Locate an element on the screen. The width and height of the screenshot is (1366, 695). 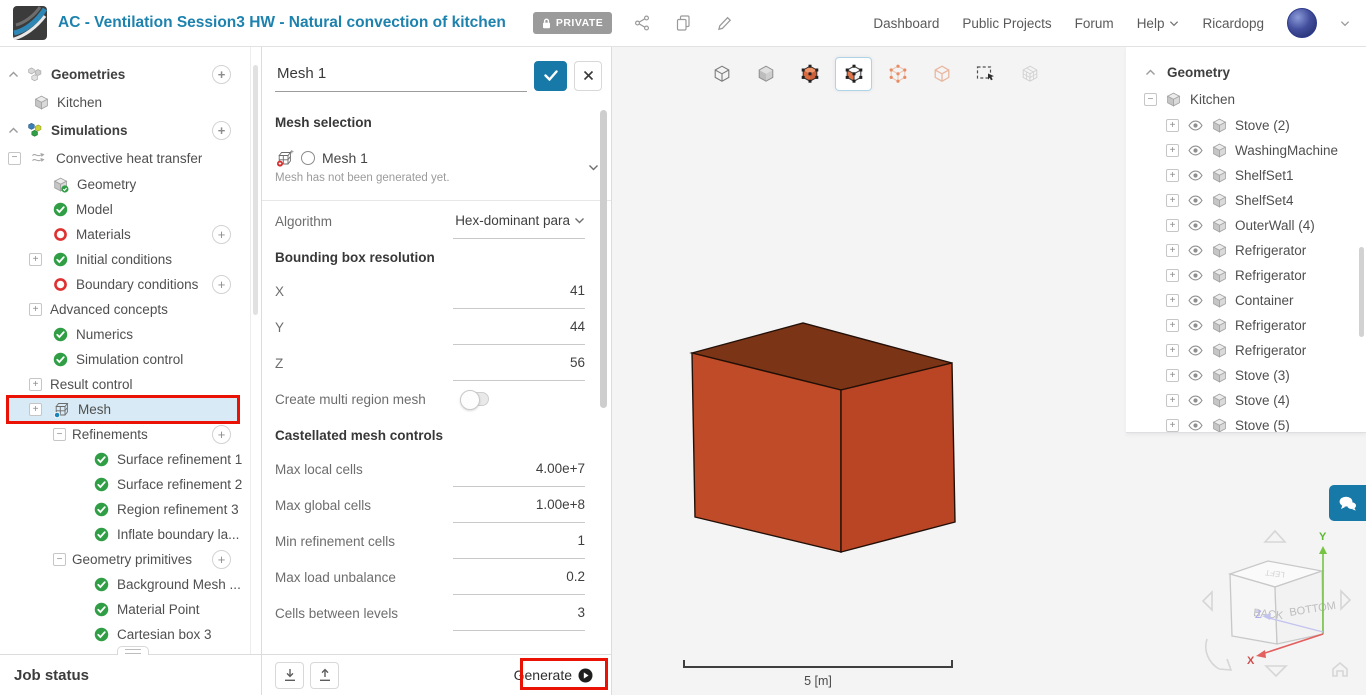
geometry-part-washingmachine: + WashingMachine is located at coordinates (1246, 150).